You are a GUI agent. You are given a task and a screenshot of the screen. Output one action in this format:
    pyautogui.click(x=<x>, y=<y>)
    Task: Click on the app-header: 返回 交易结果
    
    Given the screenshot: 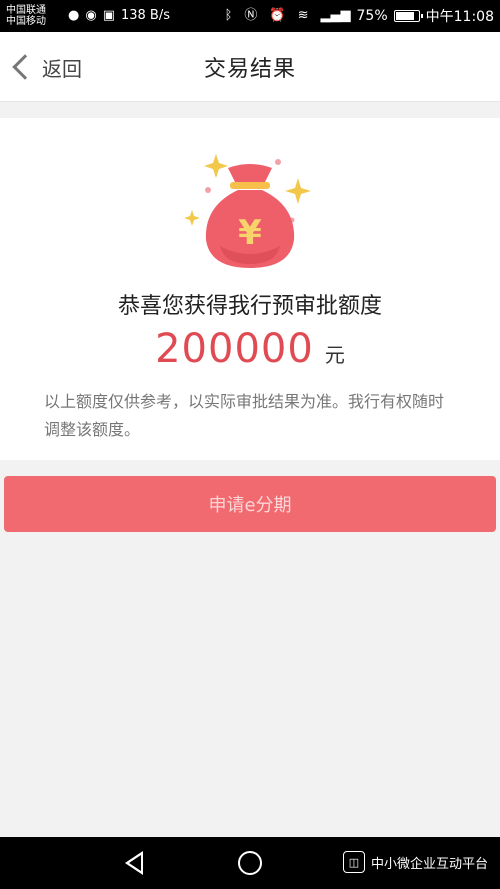 What is the action you would take?
    pyautogui.click(x=250, y=67)
    